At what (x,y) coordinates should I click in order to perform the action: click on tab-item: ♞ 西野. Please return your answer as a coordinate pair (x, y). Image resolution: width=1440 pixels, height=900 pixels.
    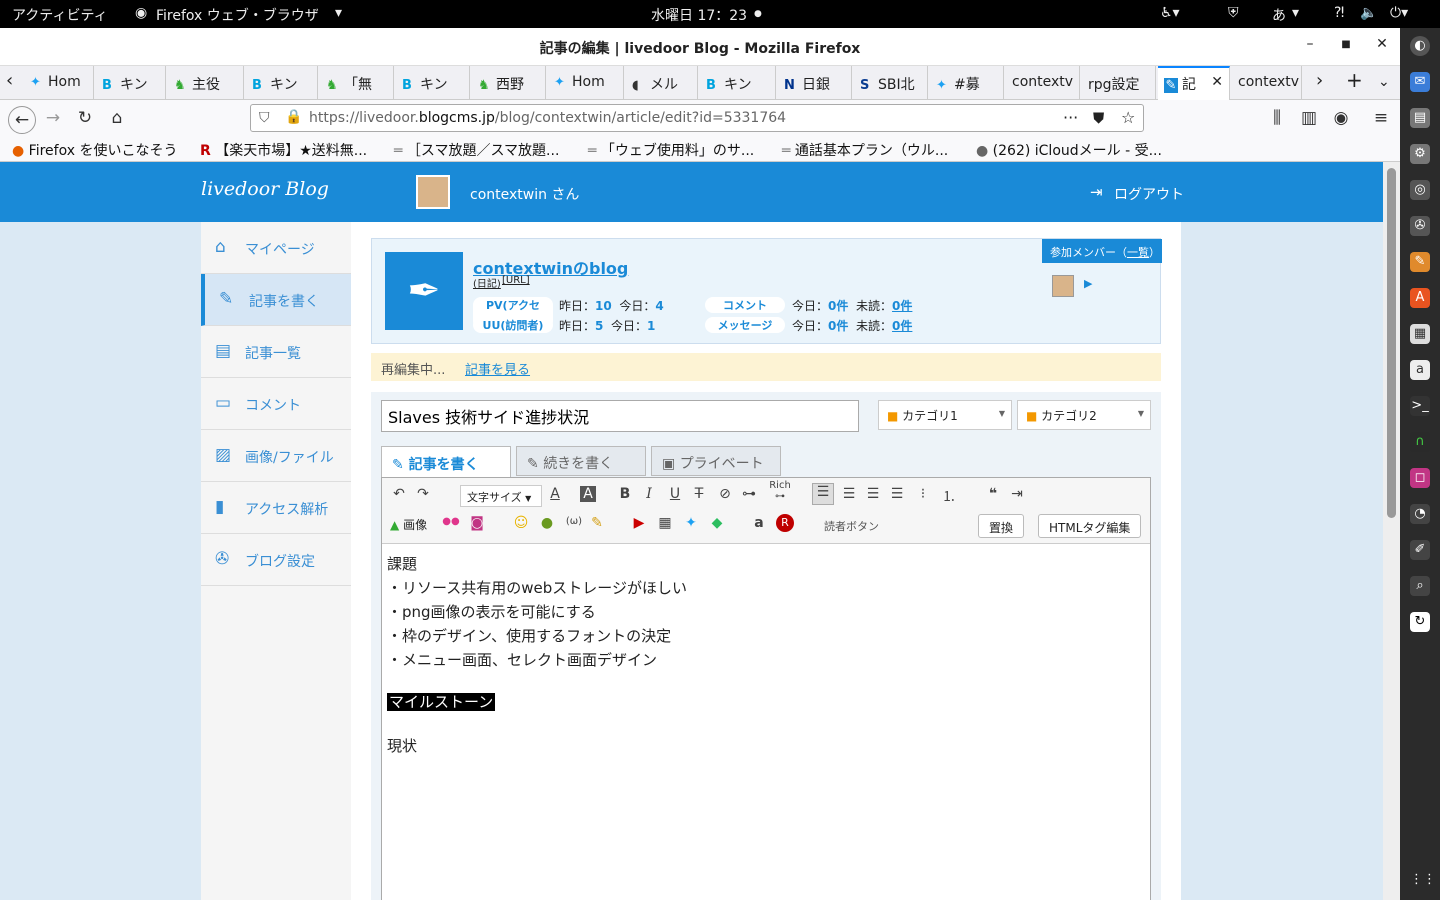
    Looking at the image, I should click on (509, 83).